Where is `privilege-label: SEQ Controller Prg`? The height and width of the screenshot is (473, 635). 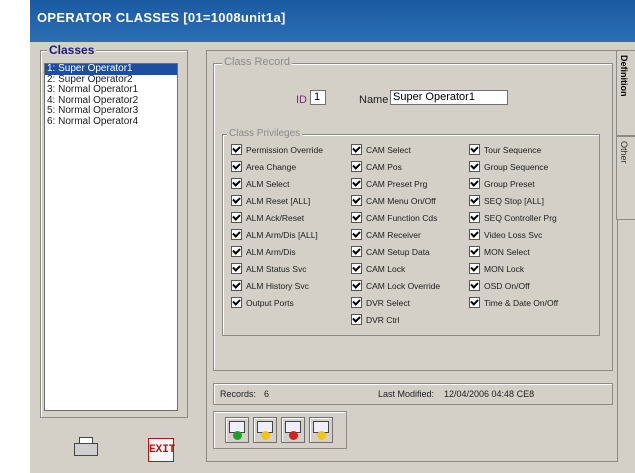
privilege-label: SEQ Controller Prg is located at coordinates (520, 218).